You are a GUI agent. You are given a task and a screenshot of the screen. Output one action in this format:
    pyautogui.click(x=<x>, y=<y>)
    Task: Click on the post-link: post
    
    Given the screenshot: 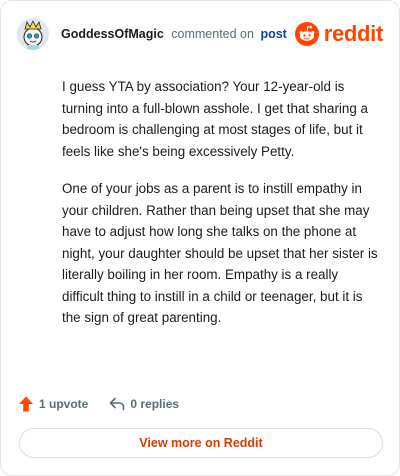 What is the action you would take?
    pyautogui.click(x=273, y=34)
    